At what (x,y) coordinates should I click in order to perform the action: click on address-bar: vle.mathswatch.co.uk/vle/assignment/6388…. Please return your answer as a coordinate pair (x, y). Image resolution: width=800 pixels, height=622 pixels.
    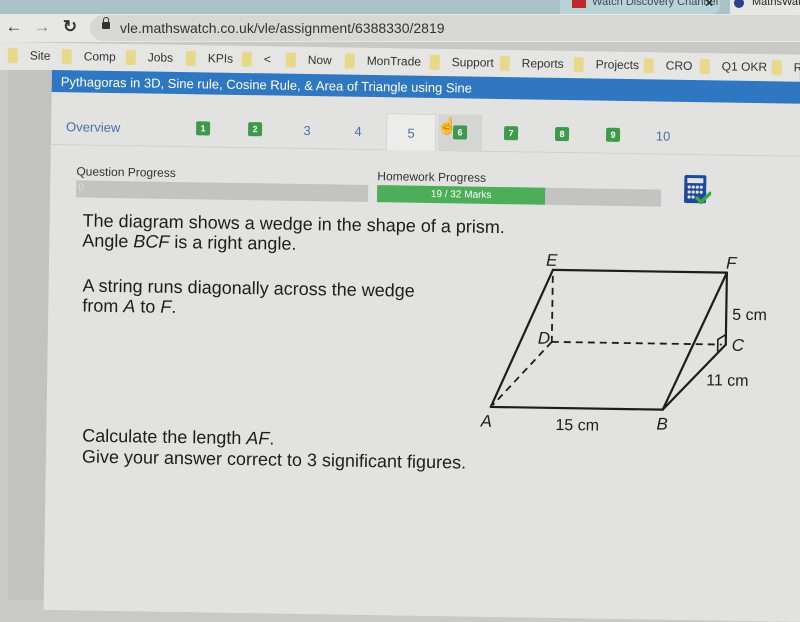
    Looking at the image, I should click on (445, 28).